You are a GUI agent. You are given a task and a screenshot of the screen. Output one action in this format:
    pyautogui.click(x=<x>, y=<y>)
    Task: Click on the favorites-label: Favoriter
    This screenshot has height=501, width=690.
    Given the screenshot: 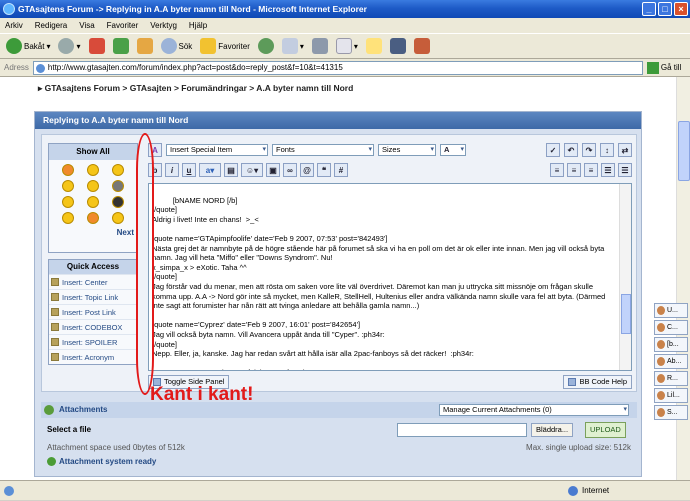 What is the action you would take?
    pyautogui.click(x=234, y=46)
    